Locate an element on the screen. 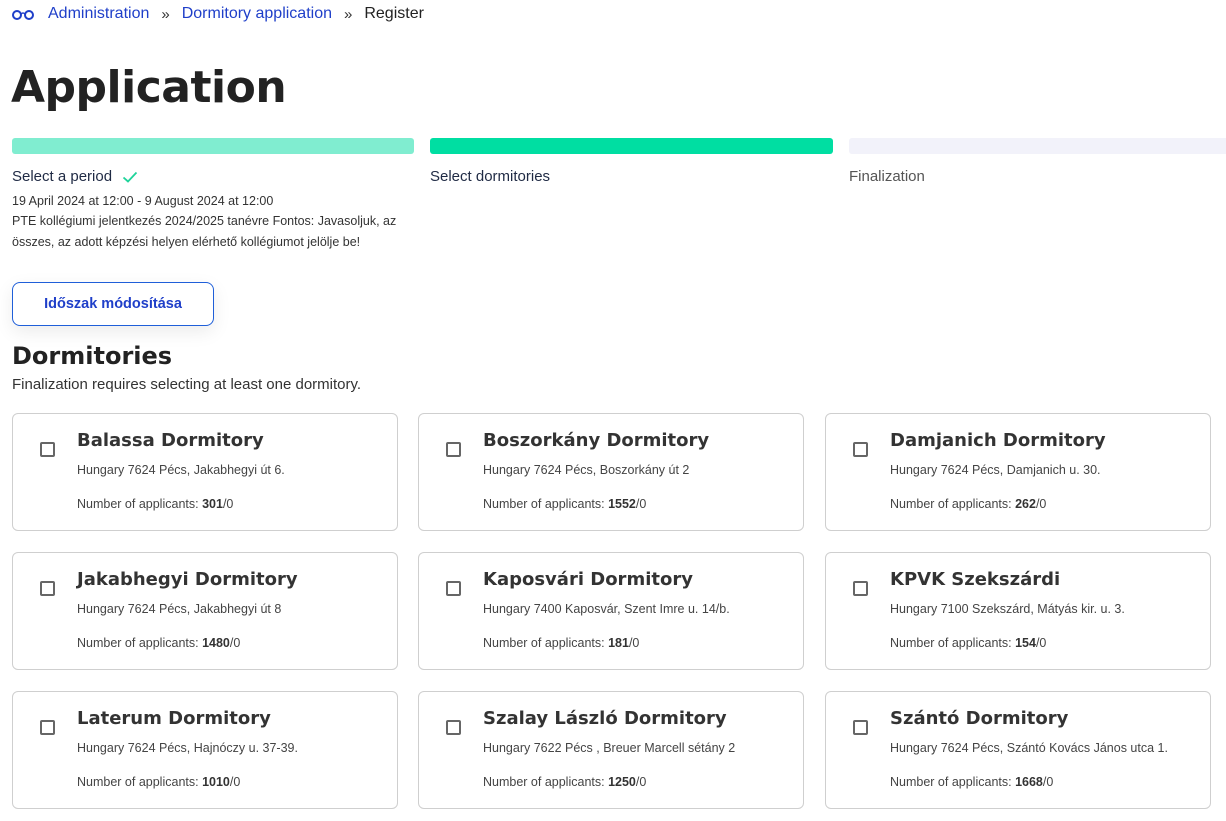  dormitory-applicants: Number of applicants: 154/0 is located at coordinates (968, 643).